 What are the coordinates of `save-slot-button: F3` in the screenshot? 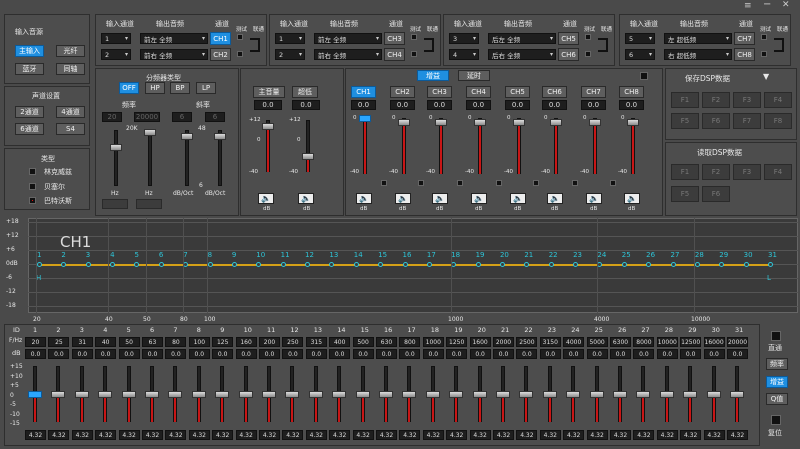 It's located at (747, 100).